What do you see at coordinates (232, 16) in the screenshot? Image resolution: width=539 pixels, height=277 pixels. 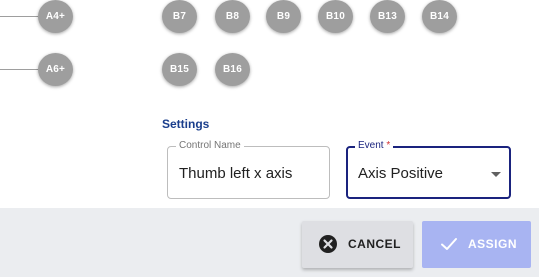 I see `button-b8: B8` at bounding box center [232, 16].